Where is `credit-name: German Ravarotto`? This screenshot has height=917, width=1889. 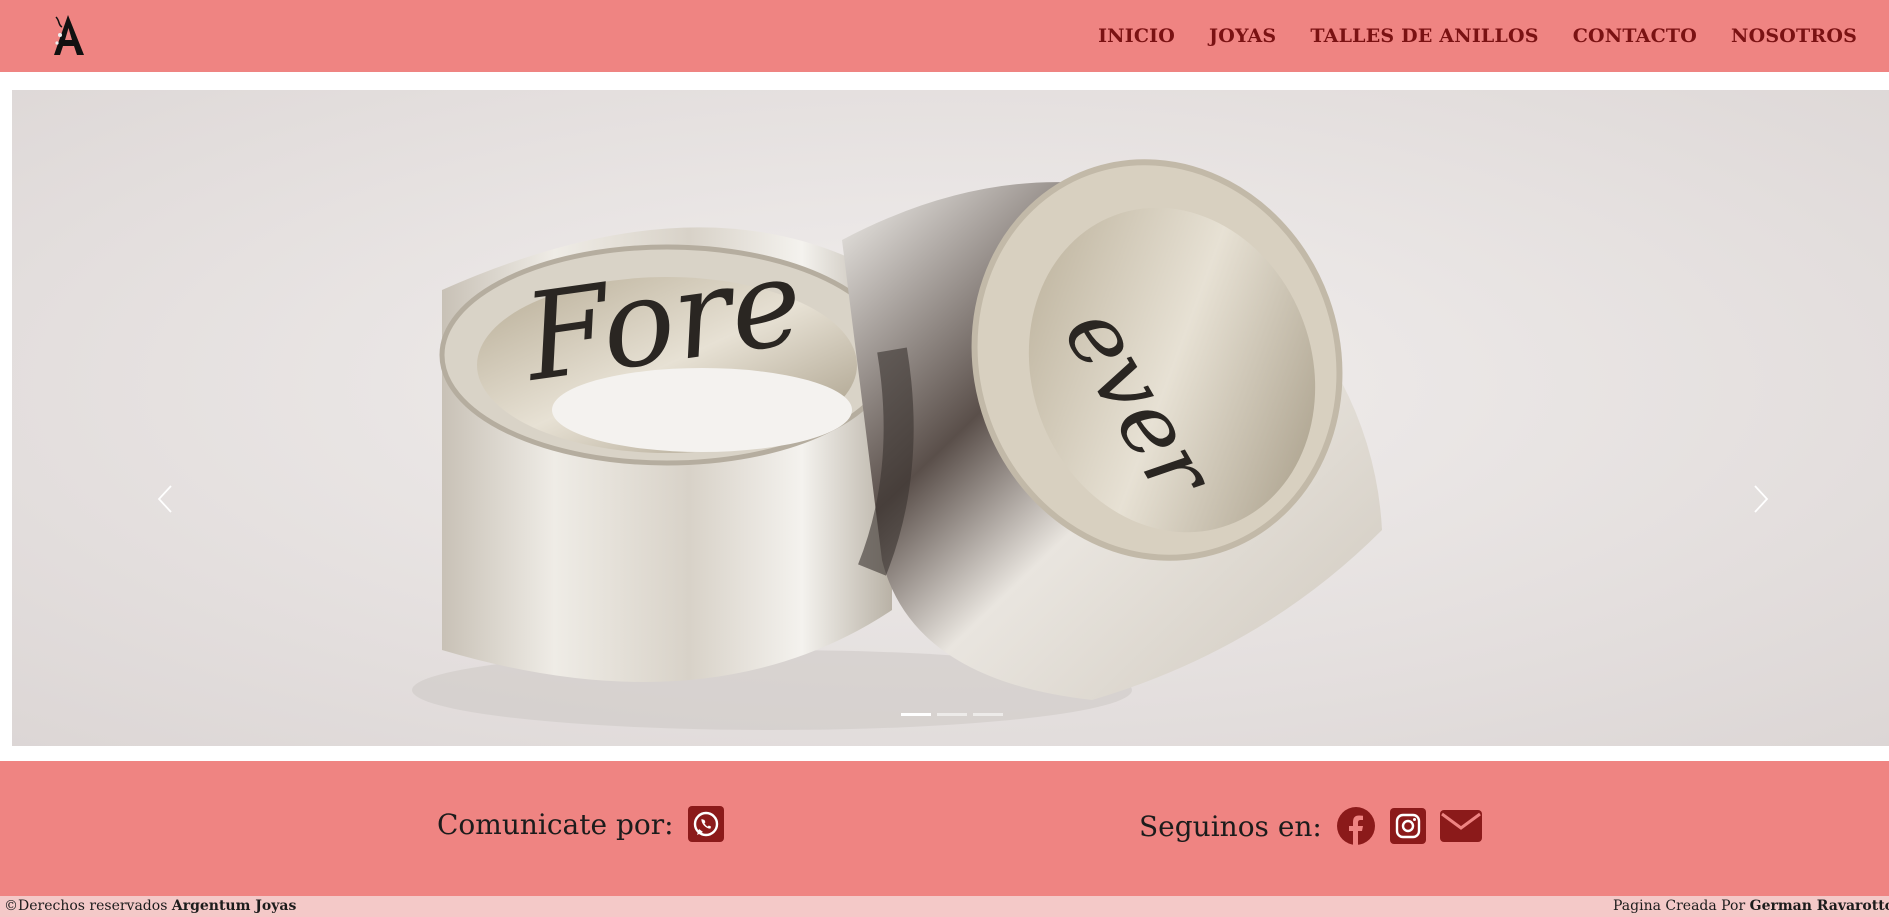
credit-name: German Ravarotto is located at coordinates (1819, 906).